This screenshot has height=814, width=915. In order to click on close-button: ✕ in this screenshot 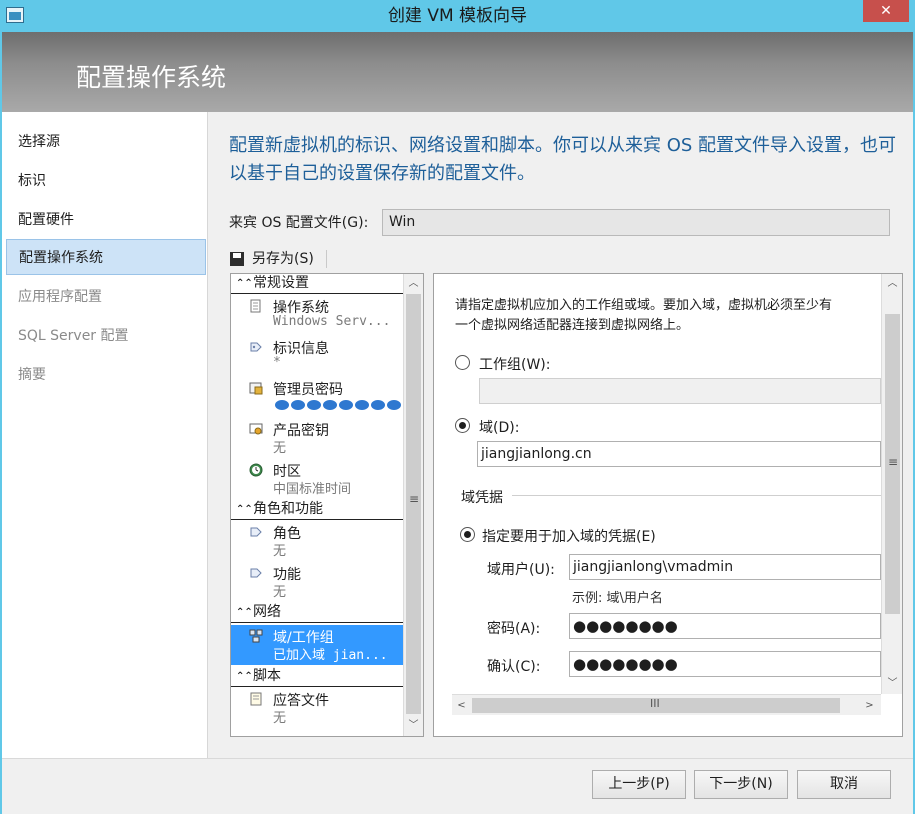, I will do `click(886, 11)`.